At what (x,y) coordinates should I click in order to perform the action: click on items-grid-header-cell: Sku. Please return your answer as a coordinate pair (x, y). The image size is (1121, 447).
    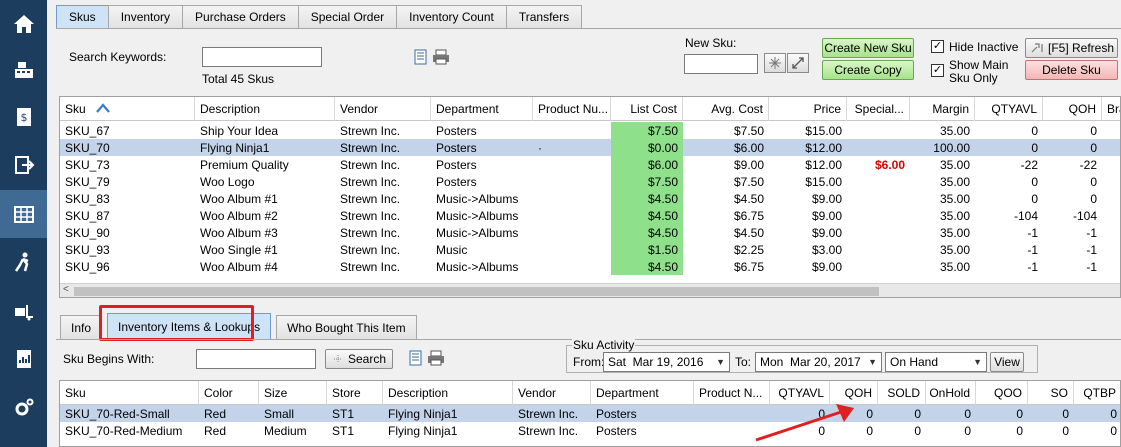
    Looking at the image, I should click on (129, 393).